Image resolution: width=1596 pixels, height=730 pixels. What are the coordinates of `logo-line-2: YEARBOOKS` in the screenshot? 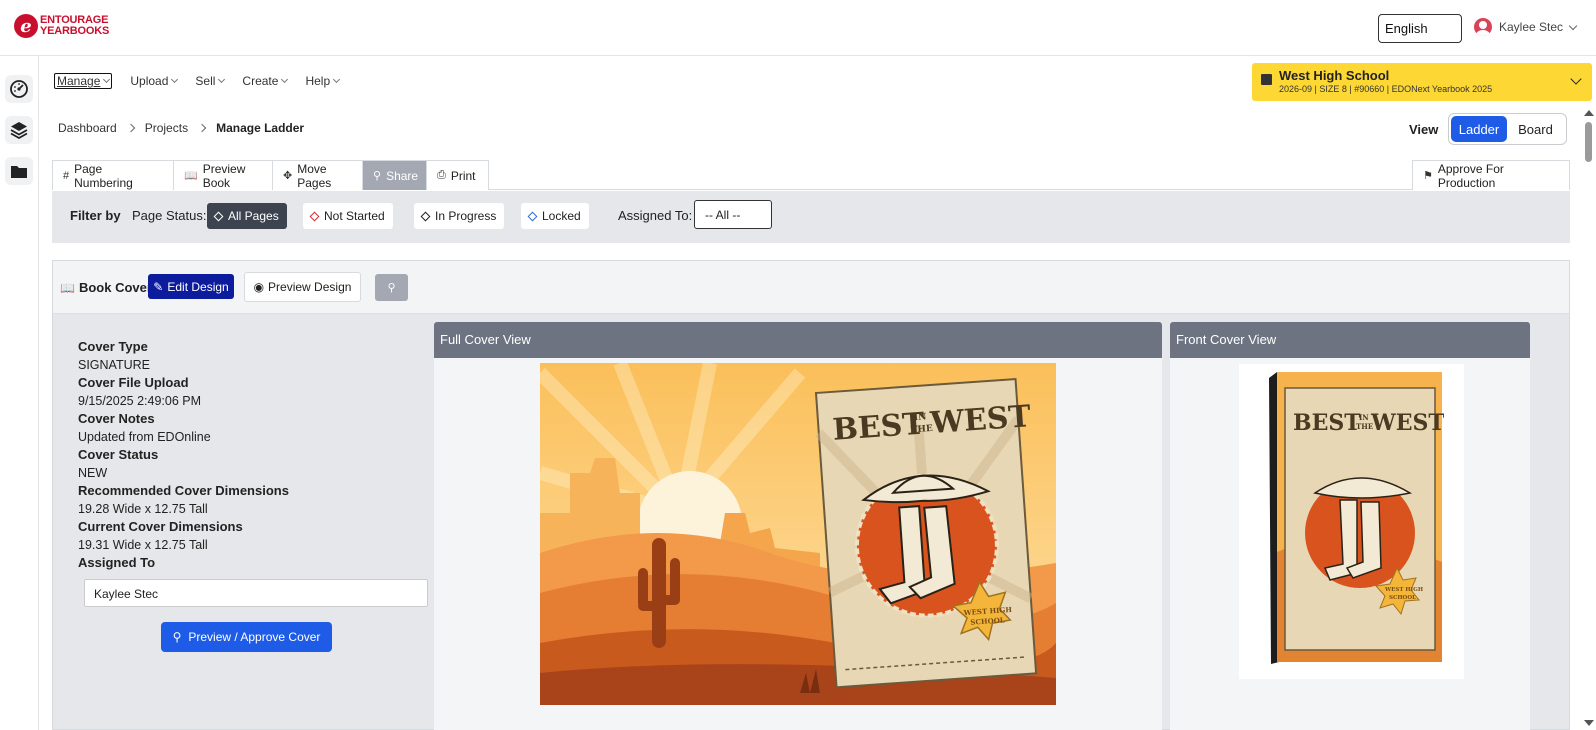 It's located at (75, 31).